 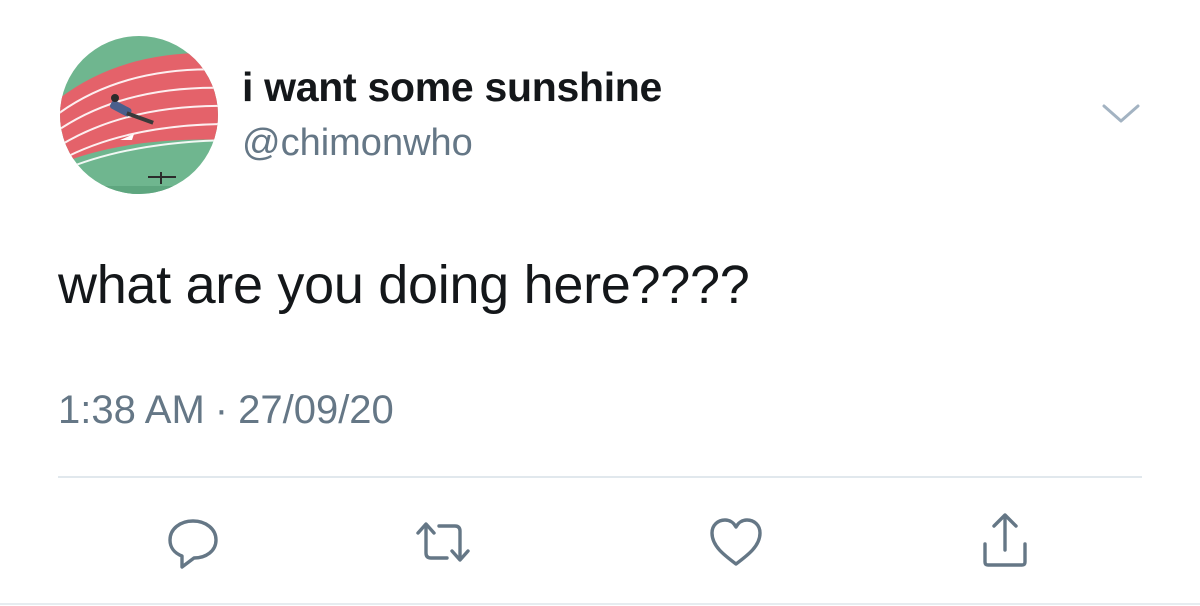 I want to click on speech-bubble-icon, so click(x=193, y=544).